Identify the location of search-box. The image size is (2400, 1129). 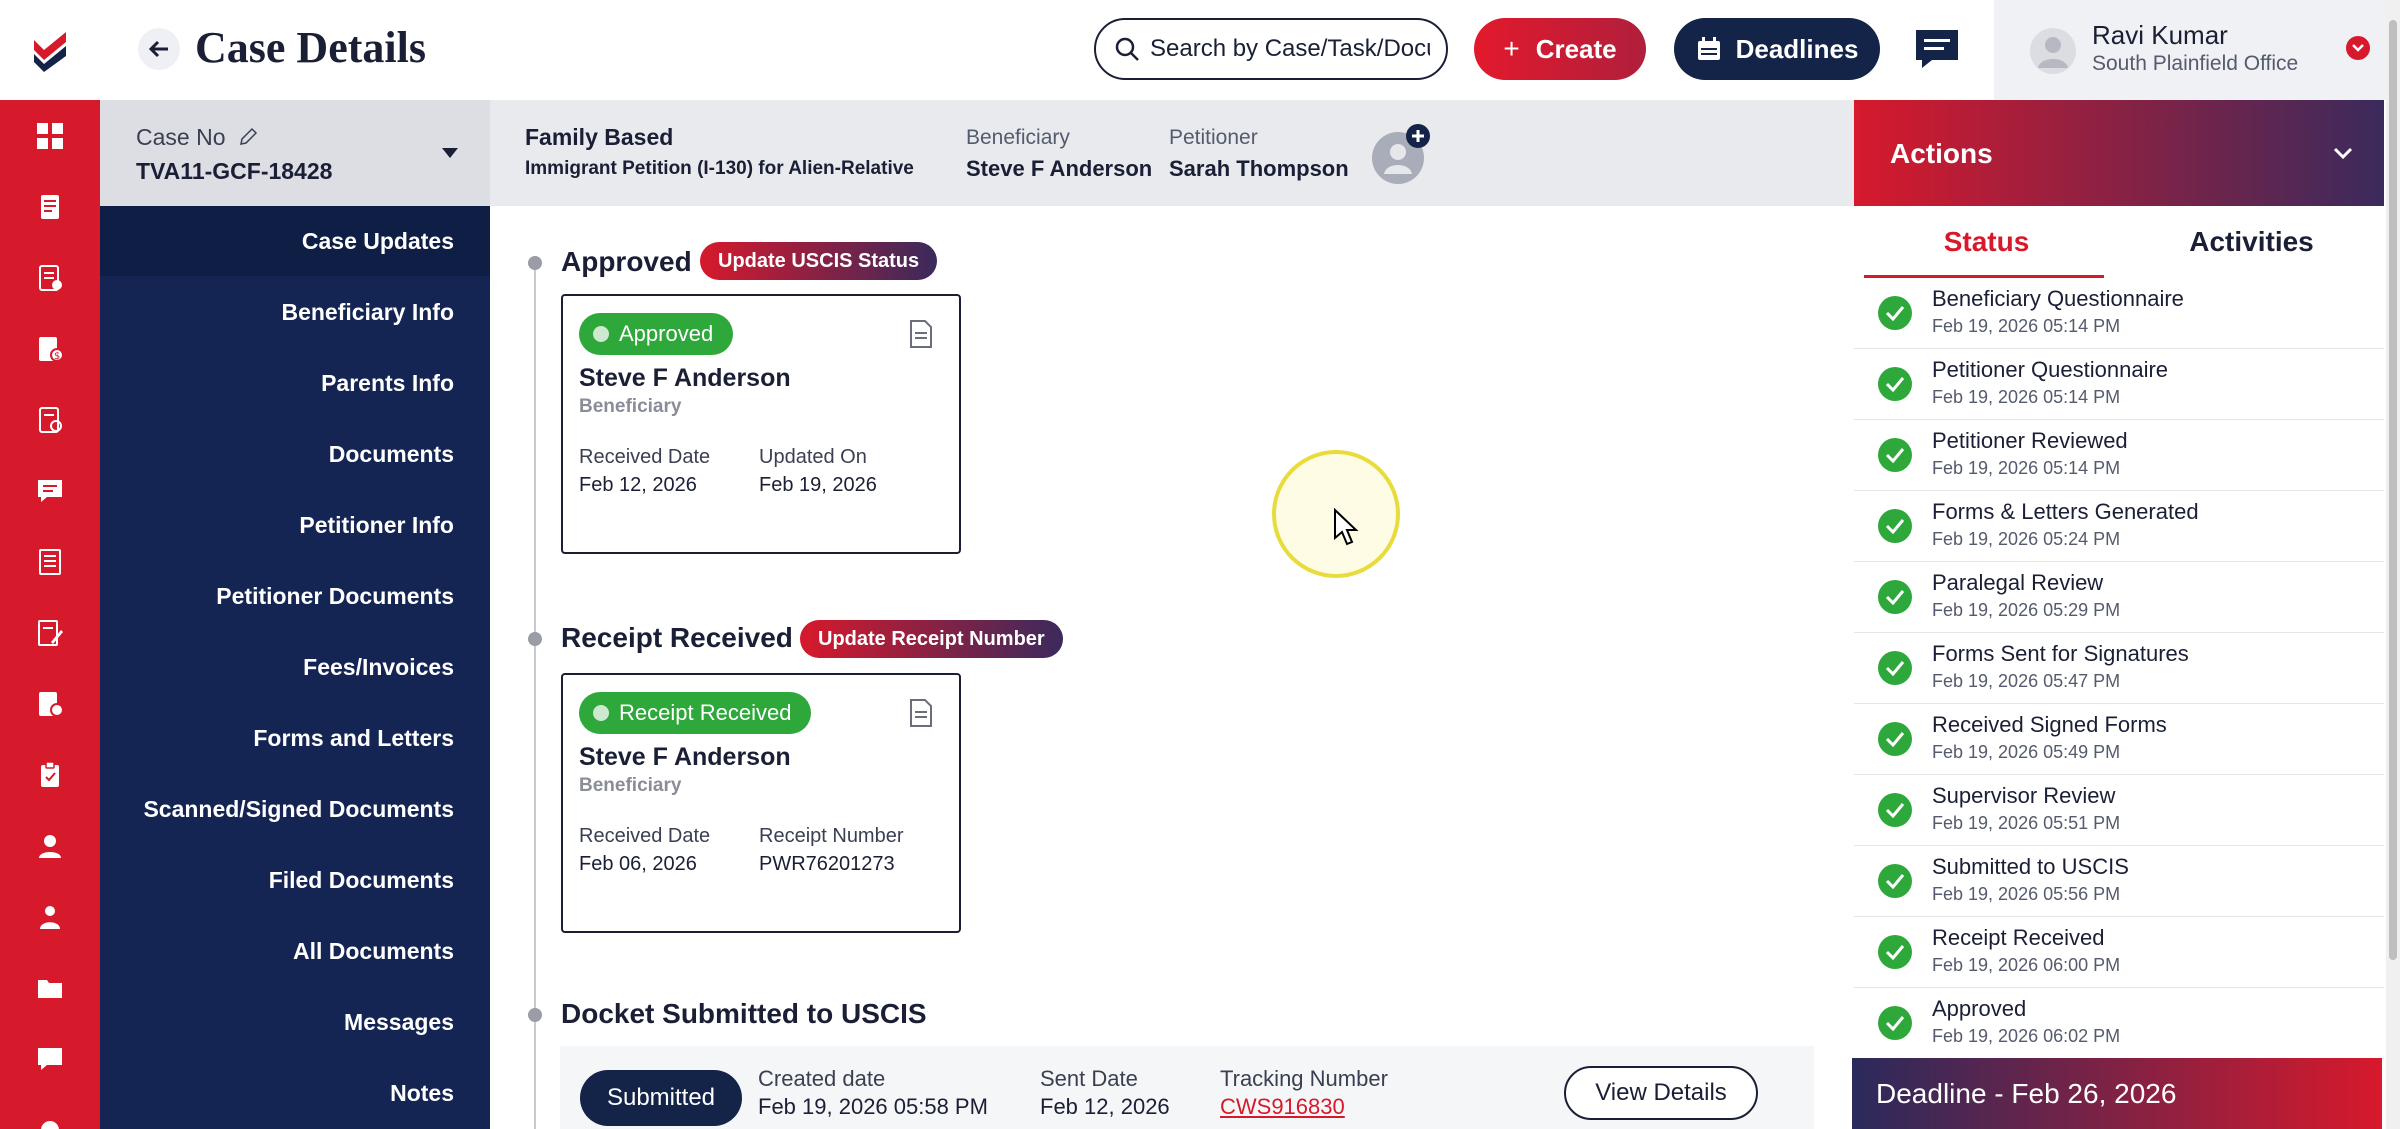
(1271, 49).